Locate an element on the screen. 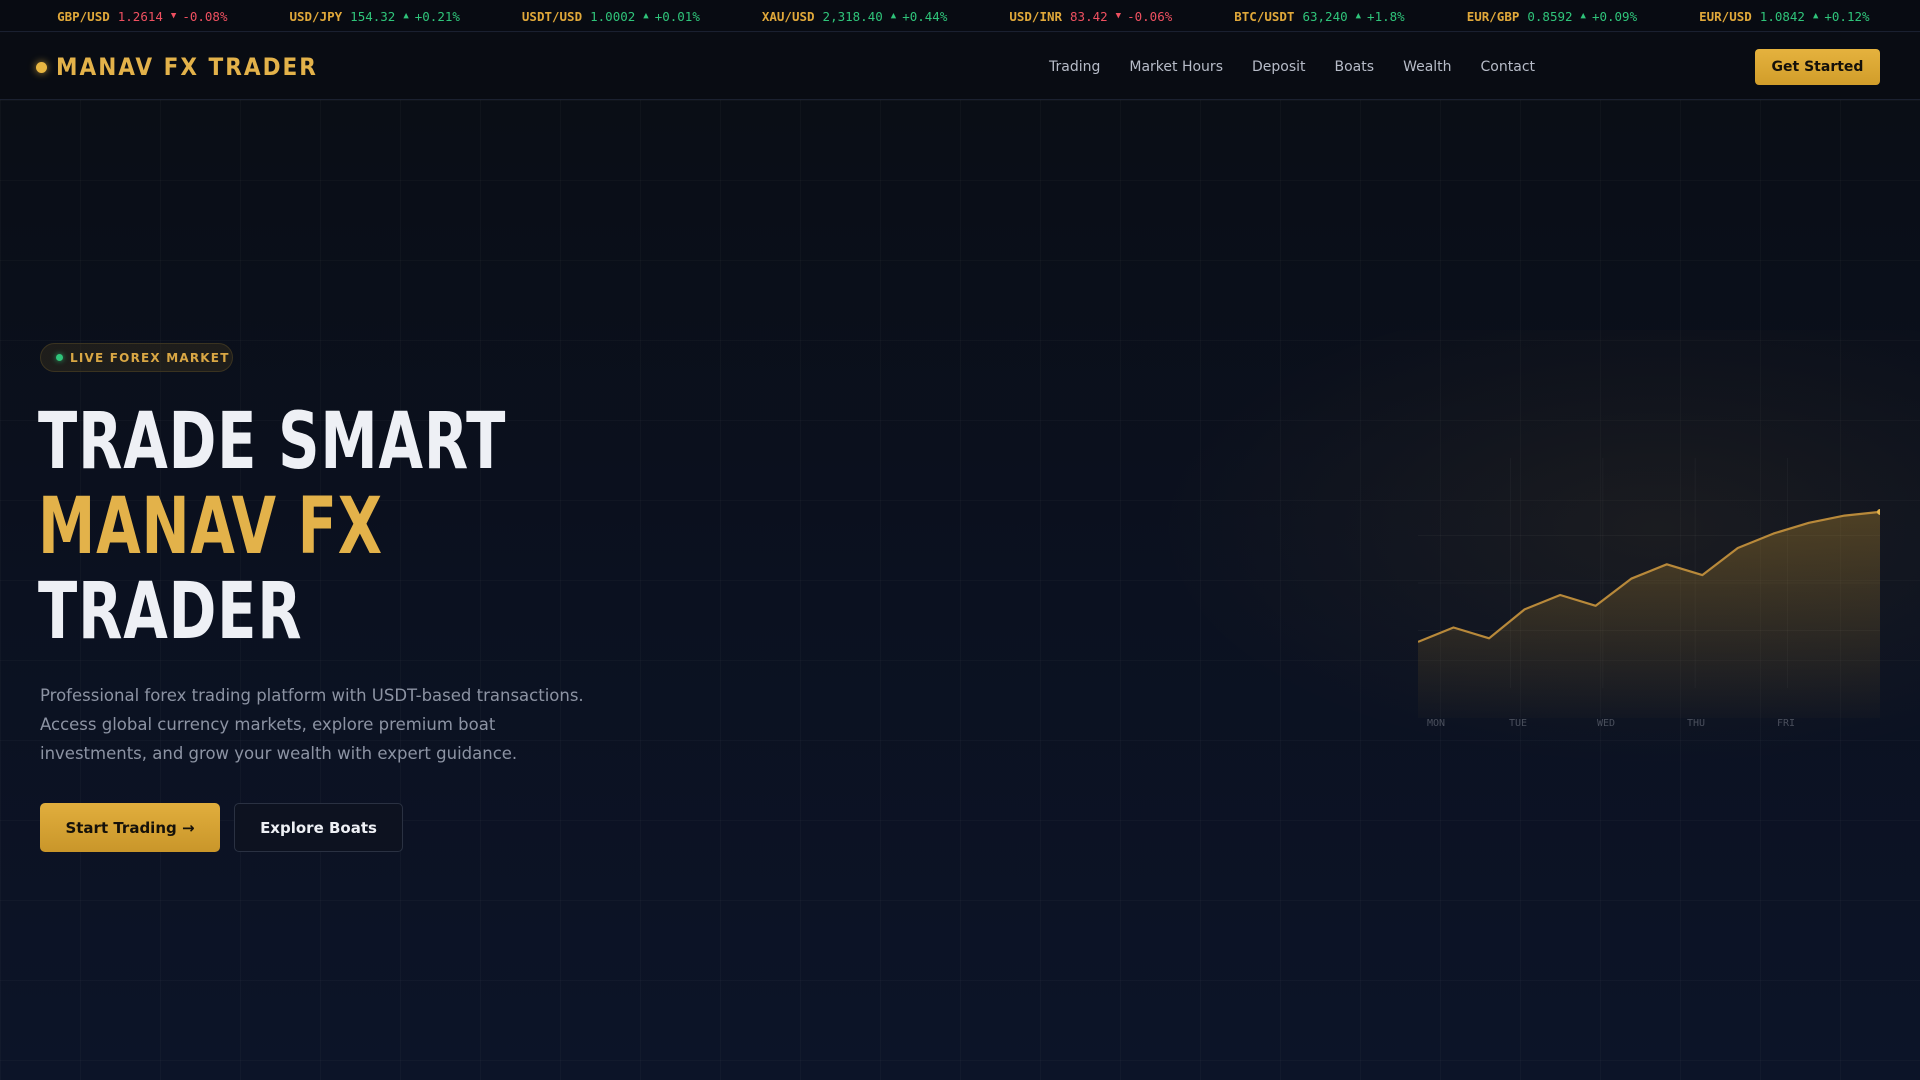 The width and height of the screenshot is (1920, 1080). nav-link-deposit: Deposit is located at coordinates (1279, 67).